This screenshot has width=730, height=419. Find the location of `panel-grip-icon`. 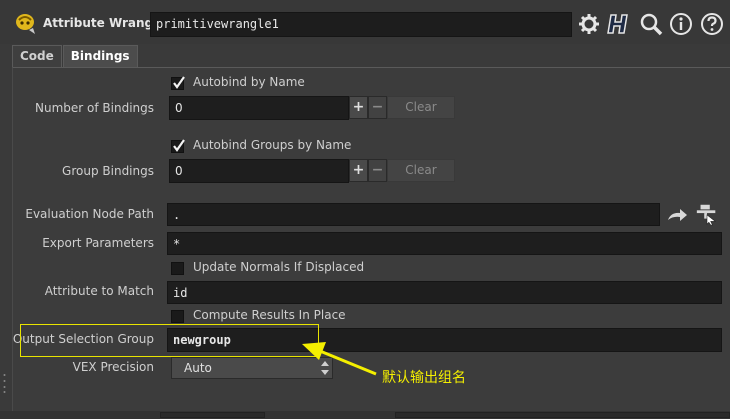

panel-grip-icon is located at coordinates (4, 383).